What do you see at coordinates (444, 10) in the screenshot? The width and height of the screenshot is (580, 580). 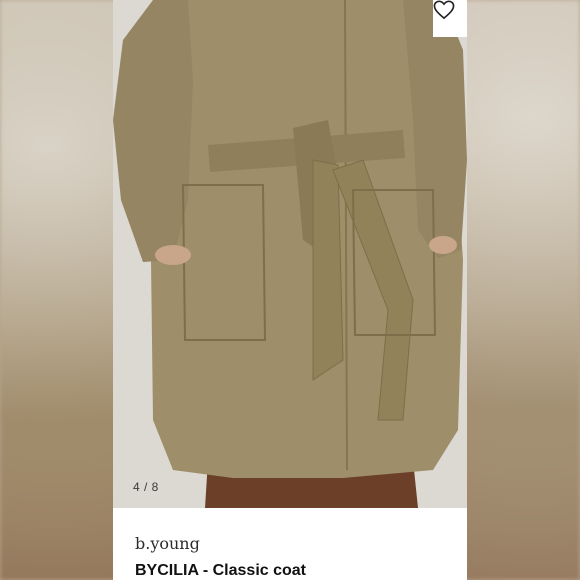 I see `heart-outline-icon` at bounding box center [444, 10].